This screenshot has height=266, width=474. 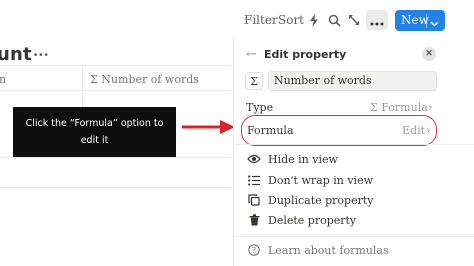 What do you see at coordinates (429, 54) in the screenshot?
I see `close-icon: ✕` at bounding box center [429, 54].